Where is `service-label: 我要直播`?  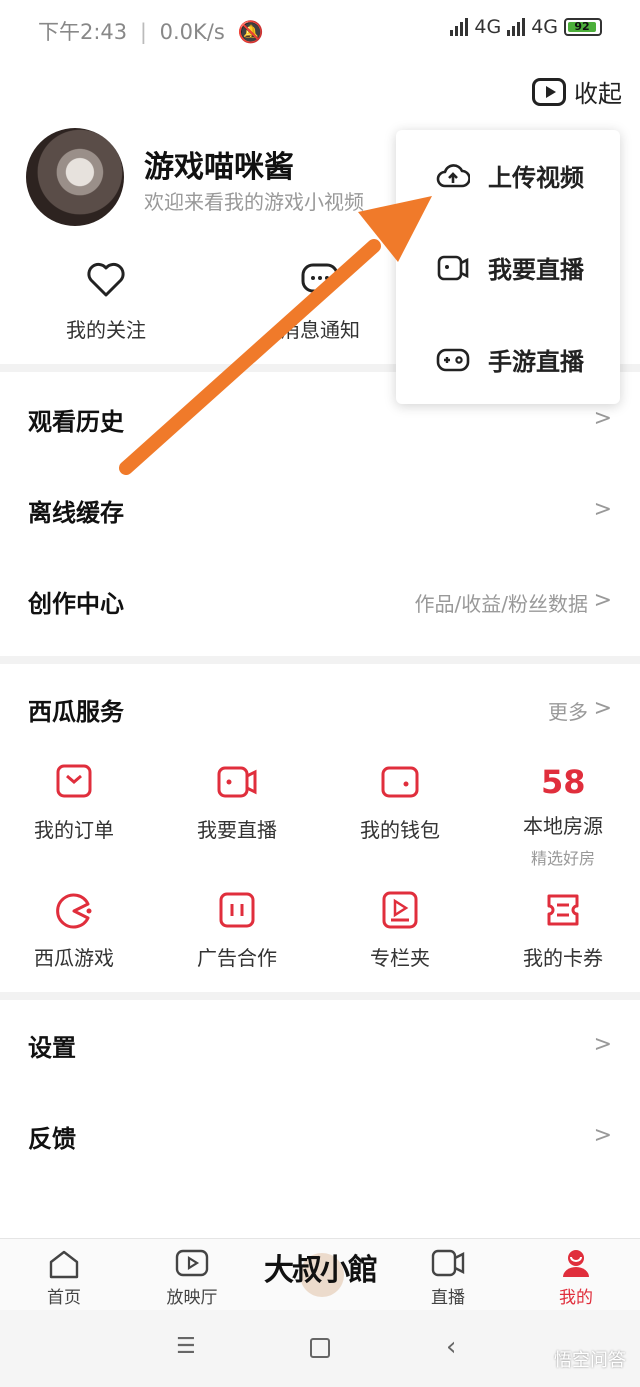 service-label: 我要直播 is located at coordinates (237, 830).